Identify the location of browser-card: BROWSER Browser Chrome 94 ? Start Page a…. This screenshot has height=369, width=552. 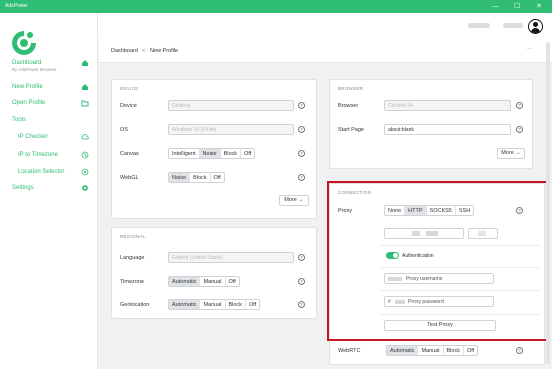
(431, 124).